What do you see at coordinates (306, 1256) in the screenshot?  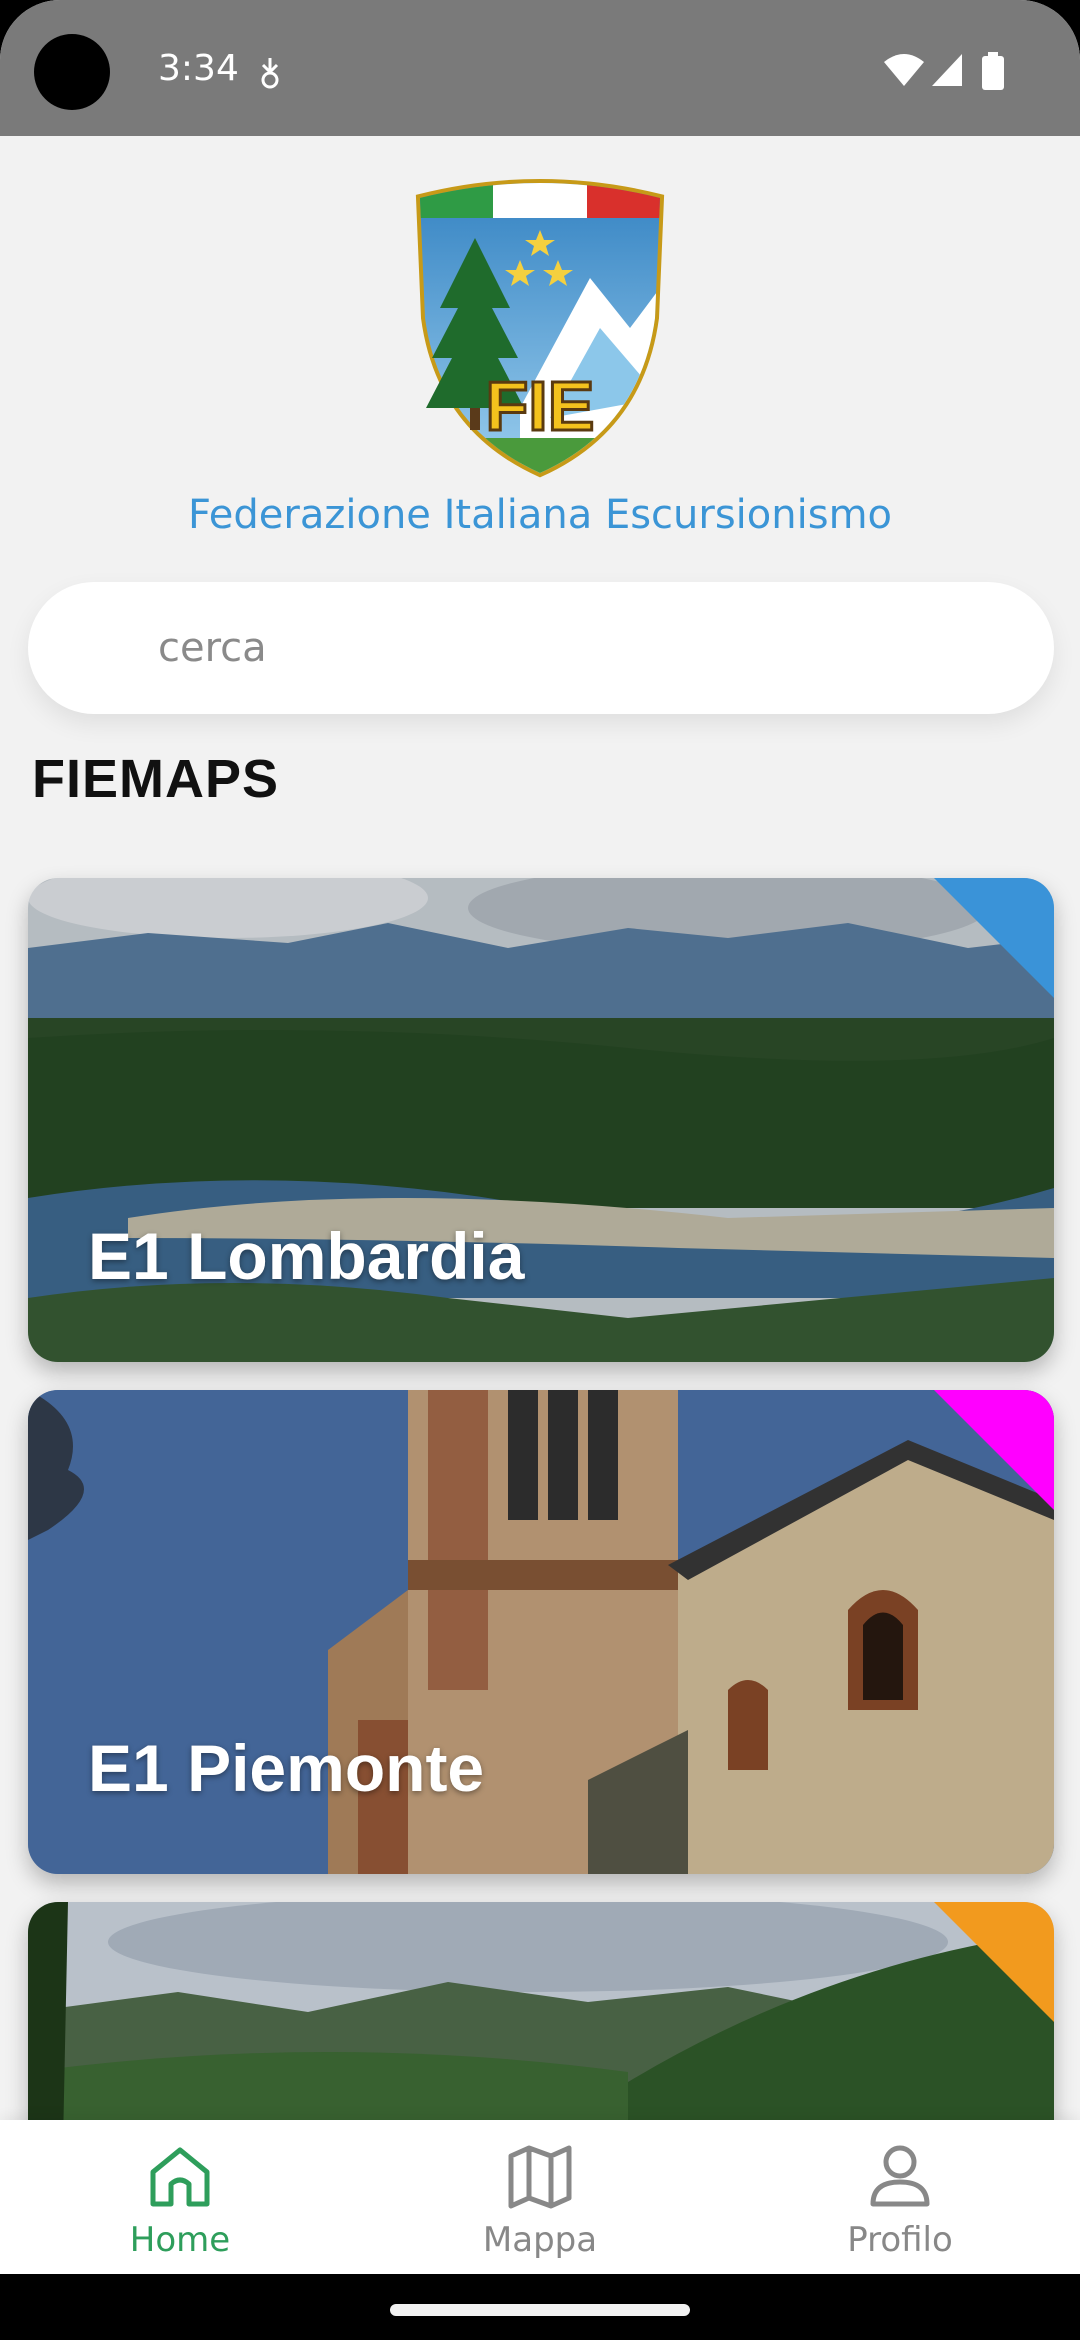 I see `card-title: E1 Lombardia` at bounding box center [306, 1256].